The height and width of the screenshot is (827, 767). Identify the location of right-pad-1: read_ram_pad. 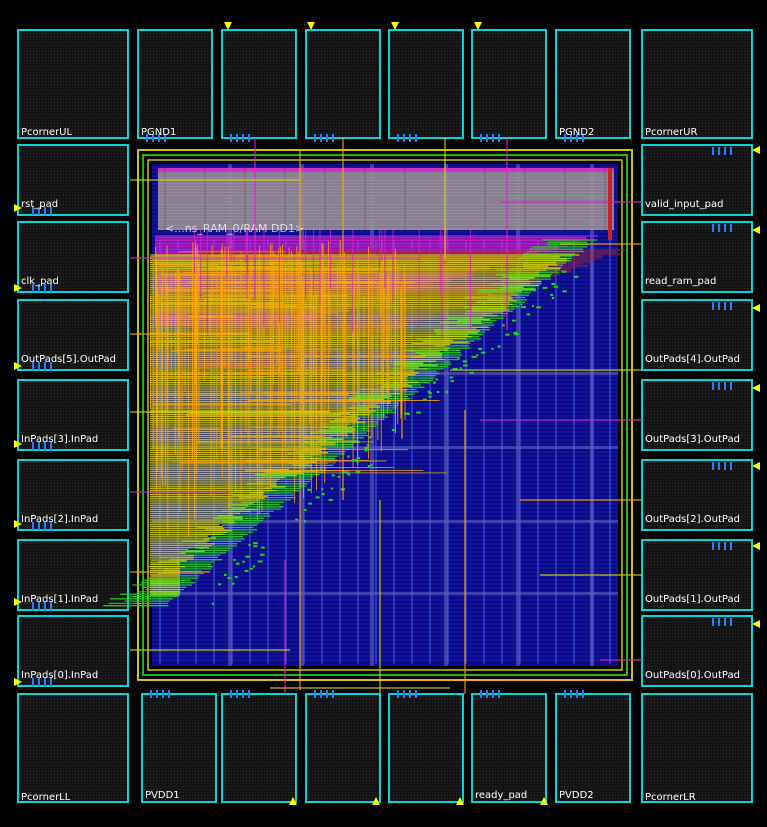
(697, 257).